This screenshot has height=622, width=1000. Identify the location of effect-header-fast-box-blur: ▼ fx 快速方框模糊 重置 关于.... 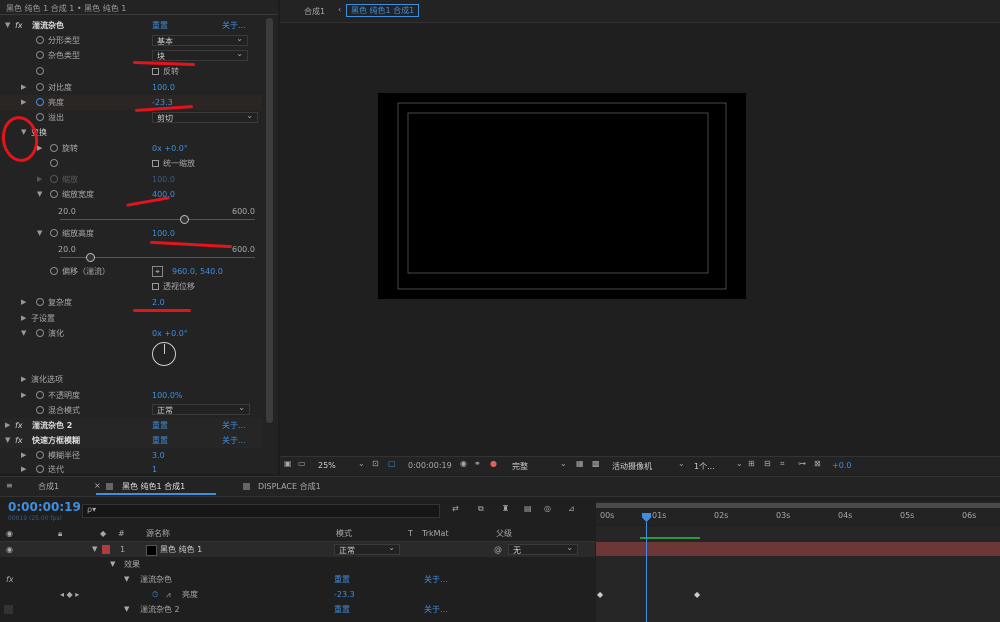
(131, 440).